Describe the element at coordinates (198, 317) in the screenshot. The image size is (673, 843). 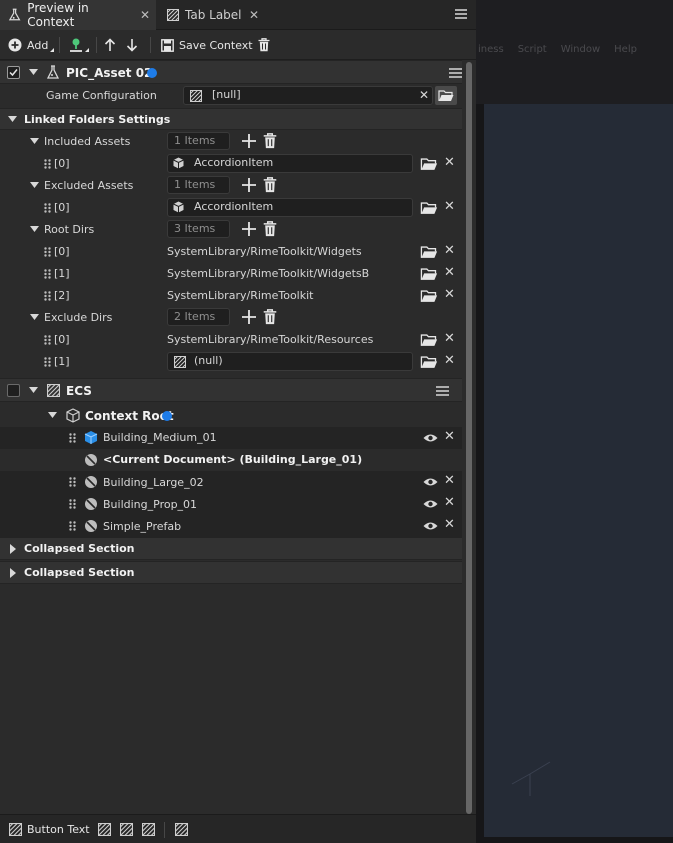
I see `exclude-dirs-count: 2 Items` at that location.